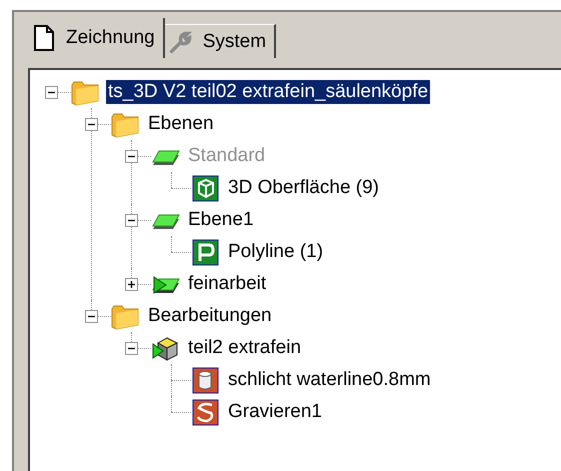  Describe the element at coordinates (227, 284) in the screenshot. I see `tree-item: feinarbeit` at that location.